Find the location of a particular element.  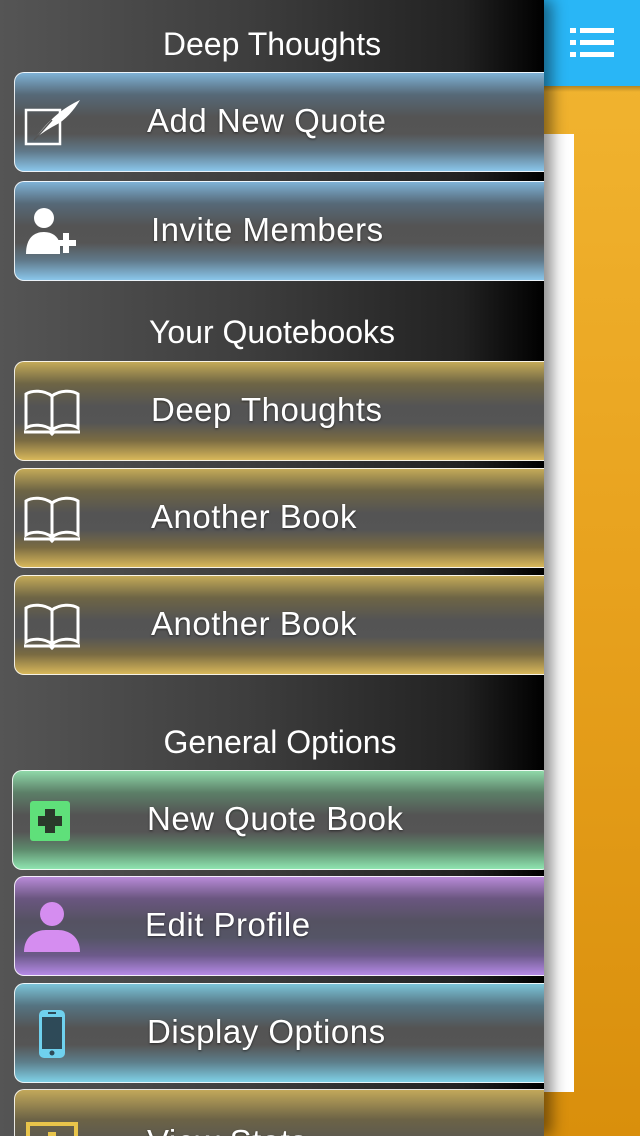

edit-profile-button: Edit Profile is located at coordinates (279, 926).